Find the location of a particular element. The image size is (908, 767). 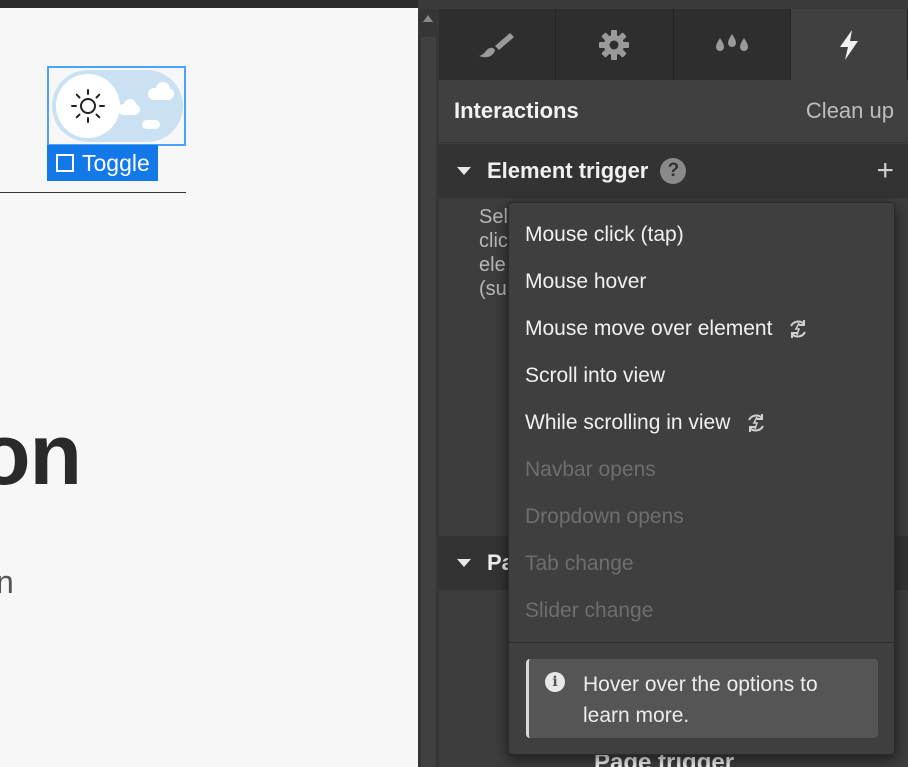

tab-interactions is located at coordinates (849, 44).